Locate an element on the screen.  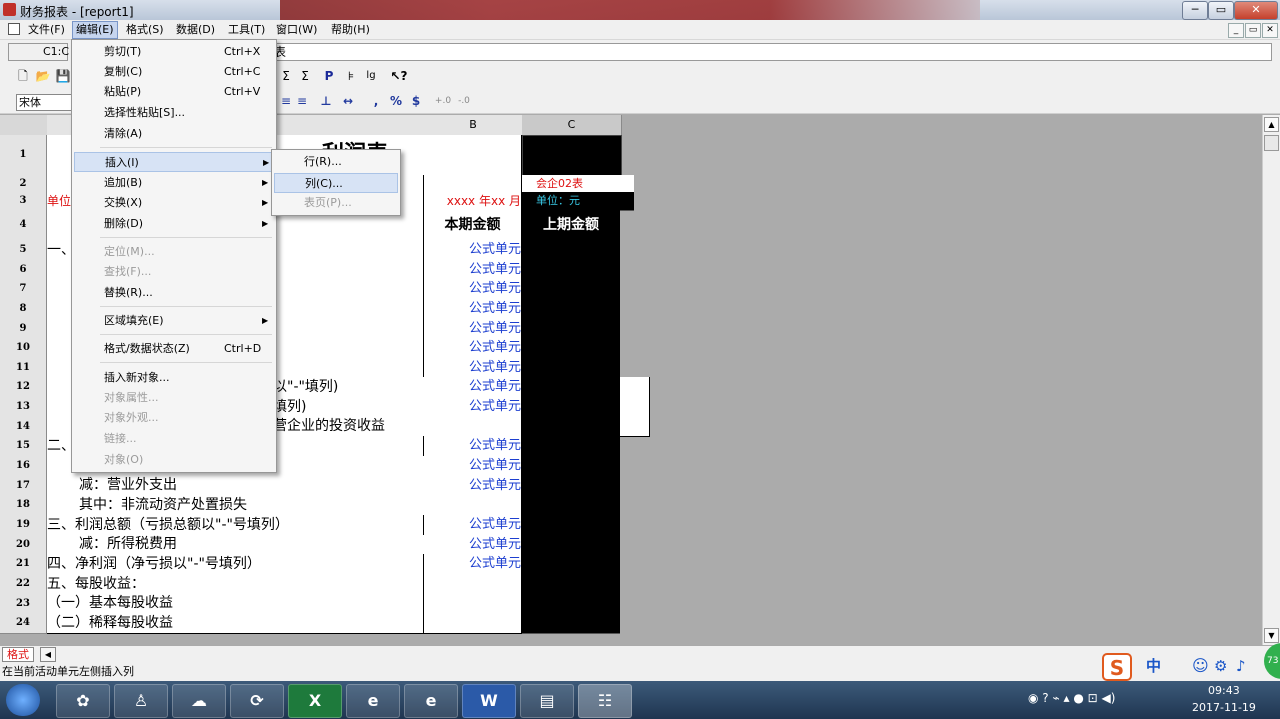
row-header: 7 is located at coordinates (23, 289).